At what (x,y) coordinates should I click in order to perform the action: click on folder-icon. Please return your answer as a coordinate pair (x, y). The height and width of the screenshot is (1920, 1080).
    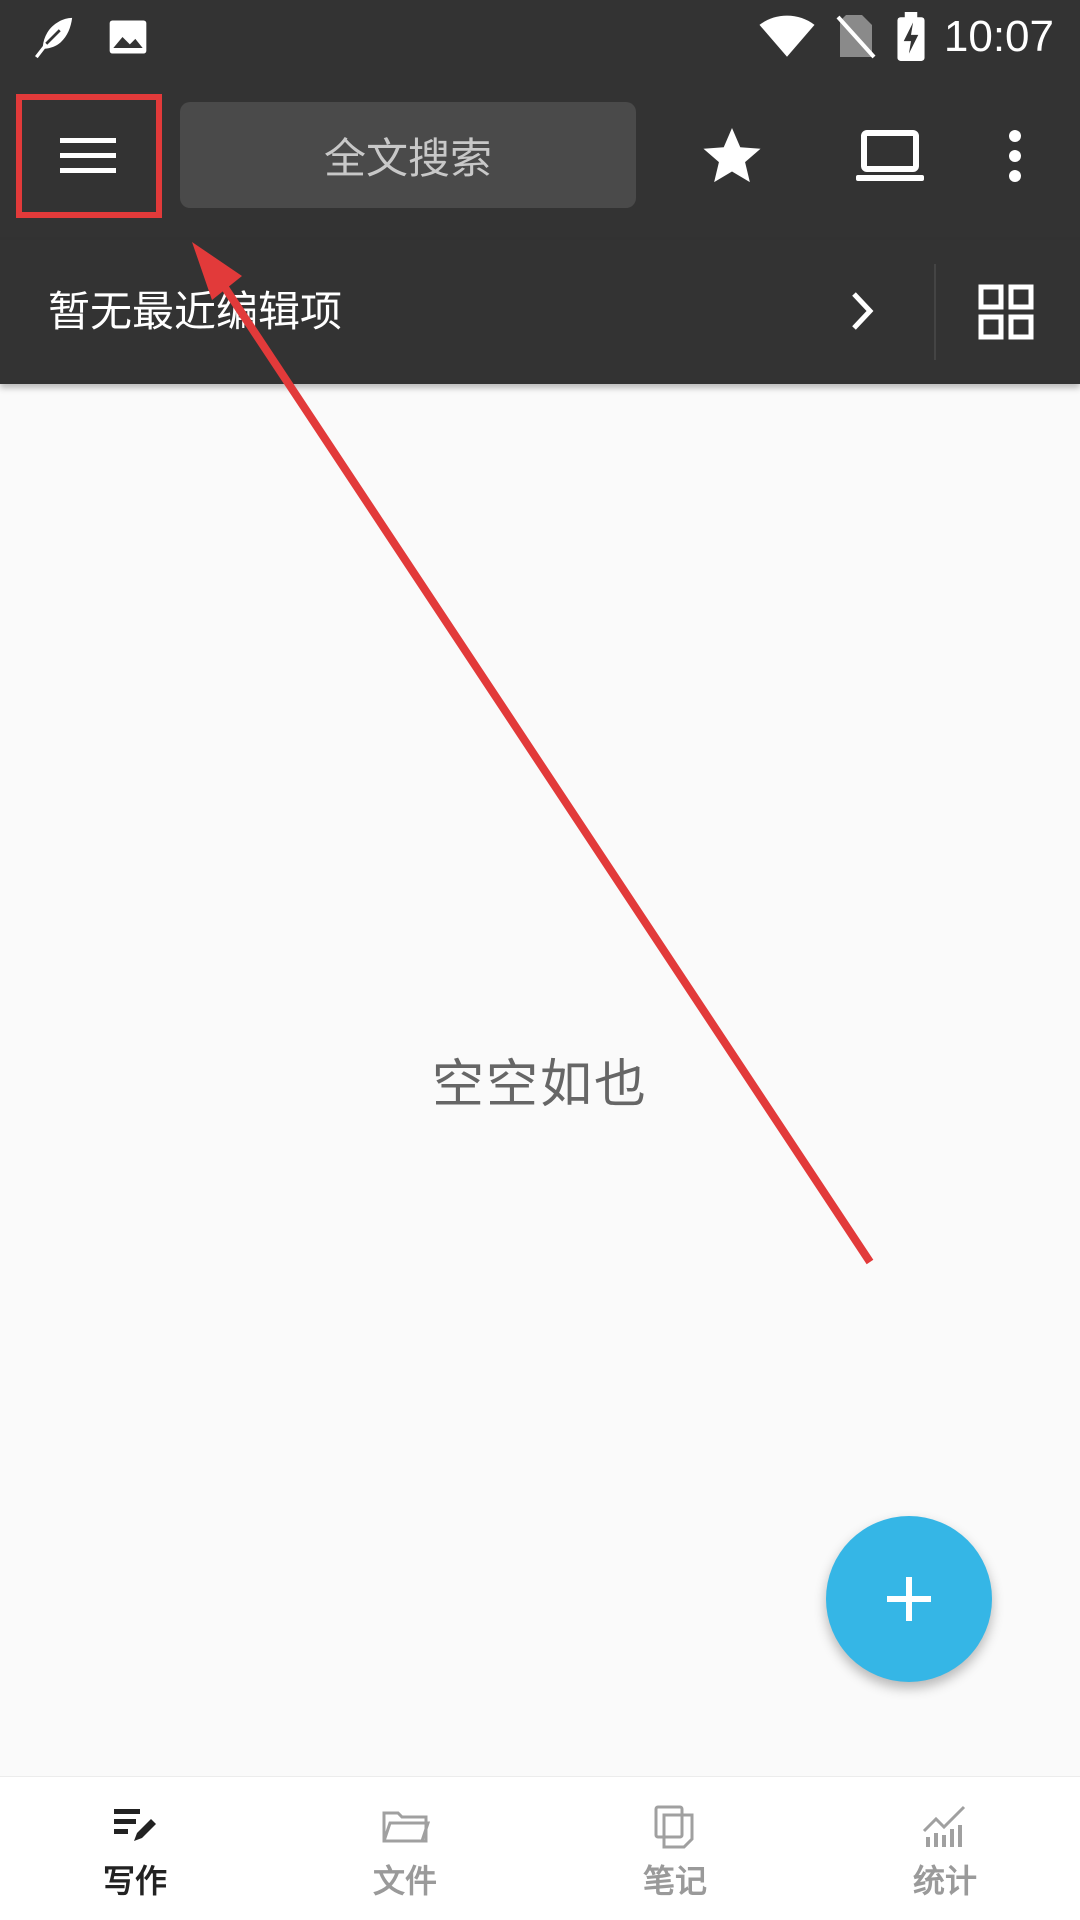
    Looking at the image, I should click on (406, 1827).